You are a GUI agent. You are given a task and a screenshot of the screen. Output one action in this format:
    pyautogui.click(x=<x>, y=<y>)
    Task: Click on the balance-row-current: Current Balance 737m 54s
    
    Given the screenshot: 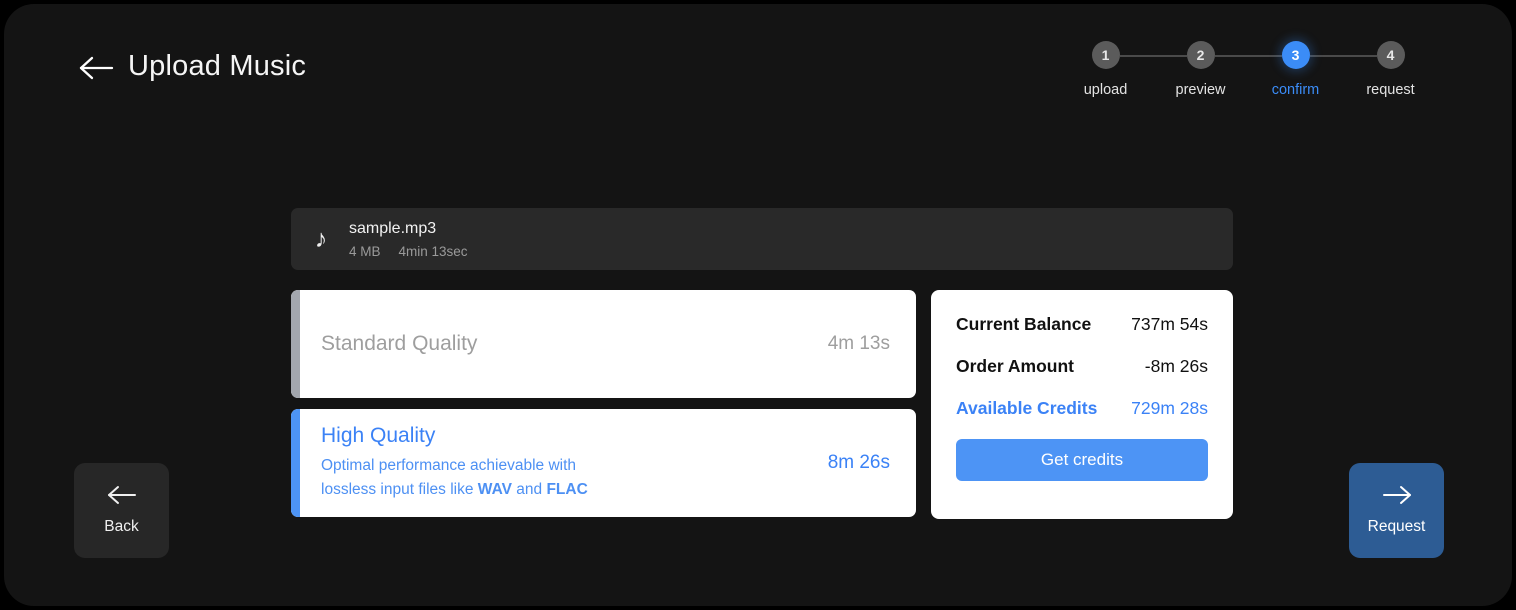 What is the action you would take?
    pyautogui.click(x=1082, y=324)
    